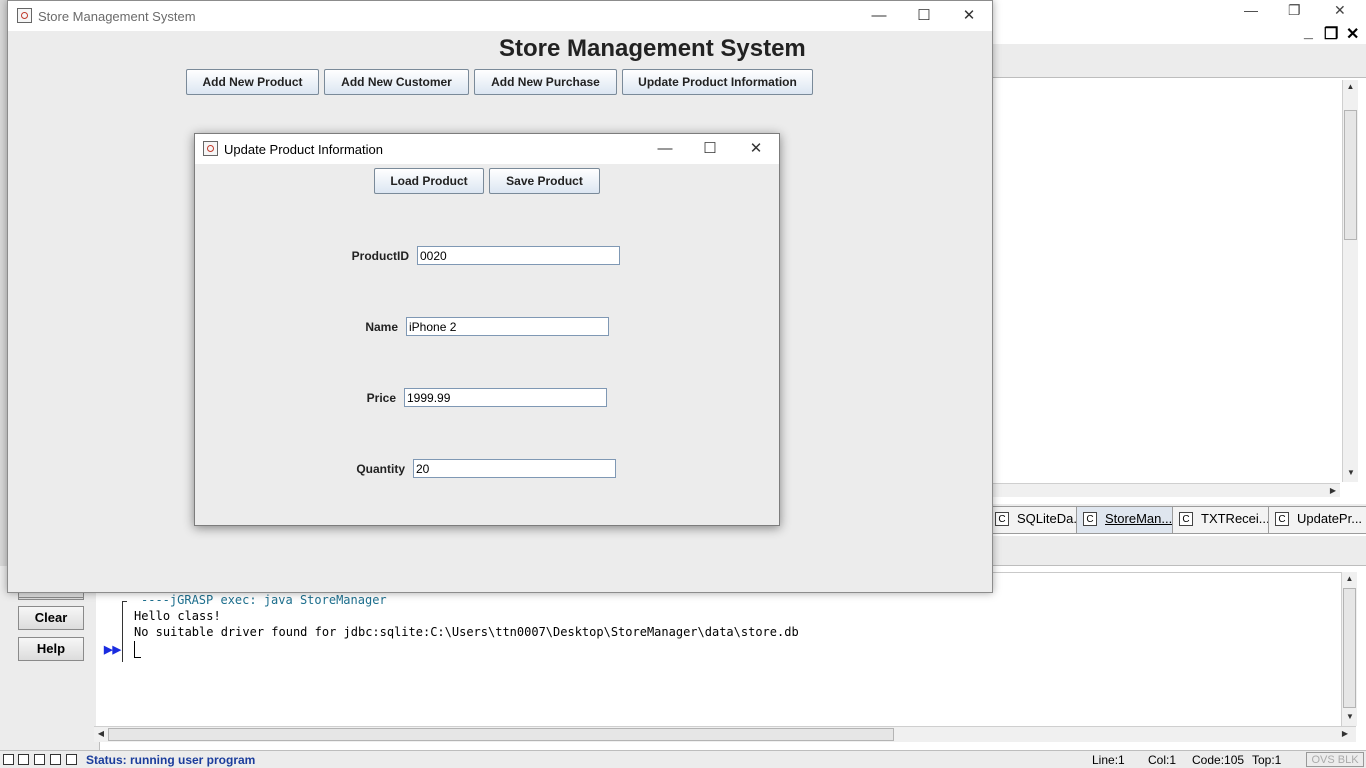  I want to click on console-vertical-scrollbar: ▲ ▼, so click(1349, 649).